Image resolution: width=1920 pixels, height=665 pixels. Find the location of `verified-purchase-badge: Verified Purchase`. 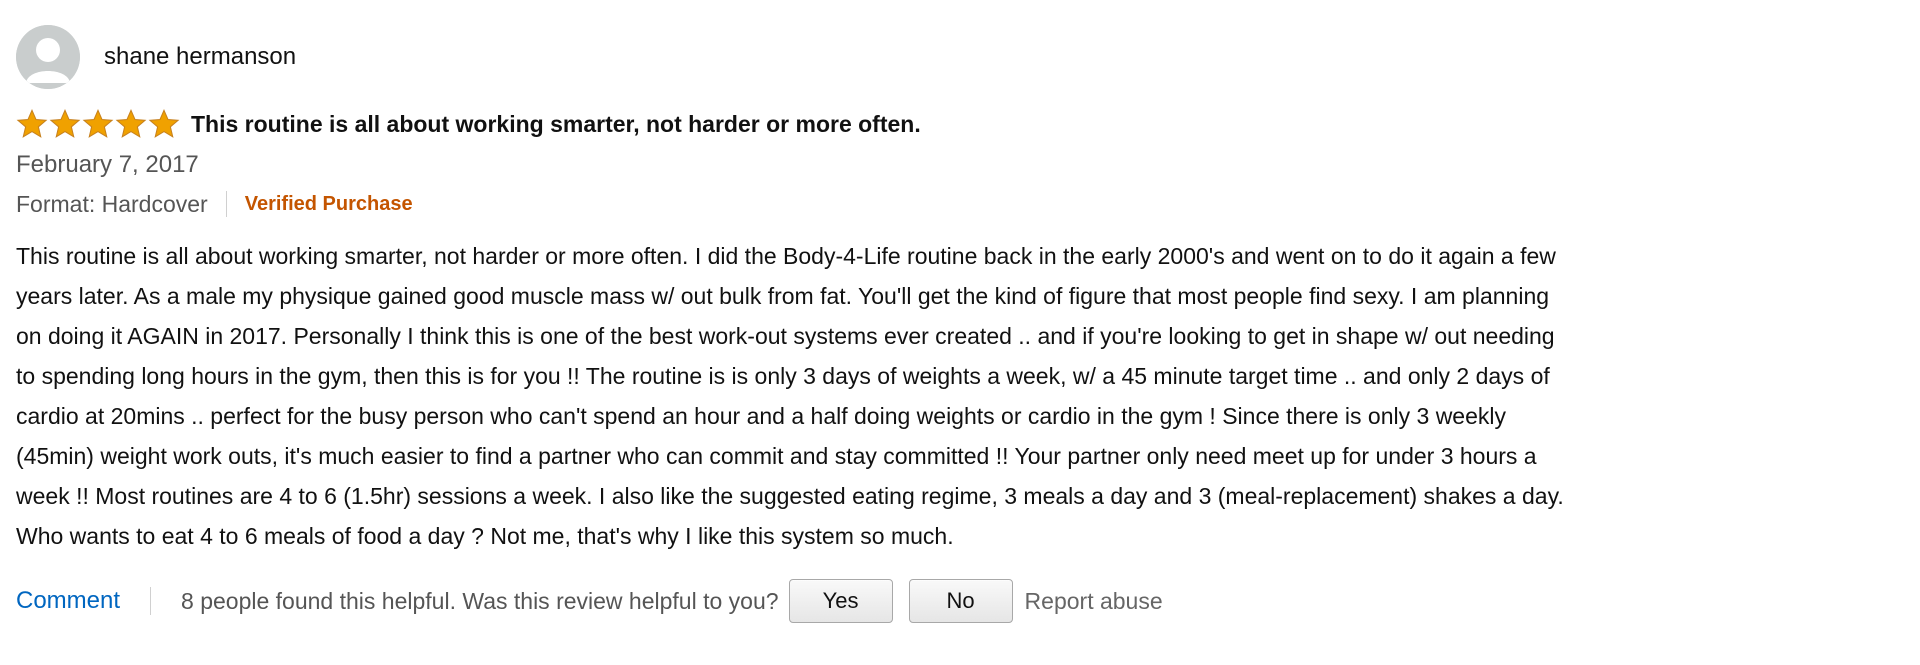

verified-purchase-badge: Verified Purchase is located at coordinates (329, 204).